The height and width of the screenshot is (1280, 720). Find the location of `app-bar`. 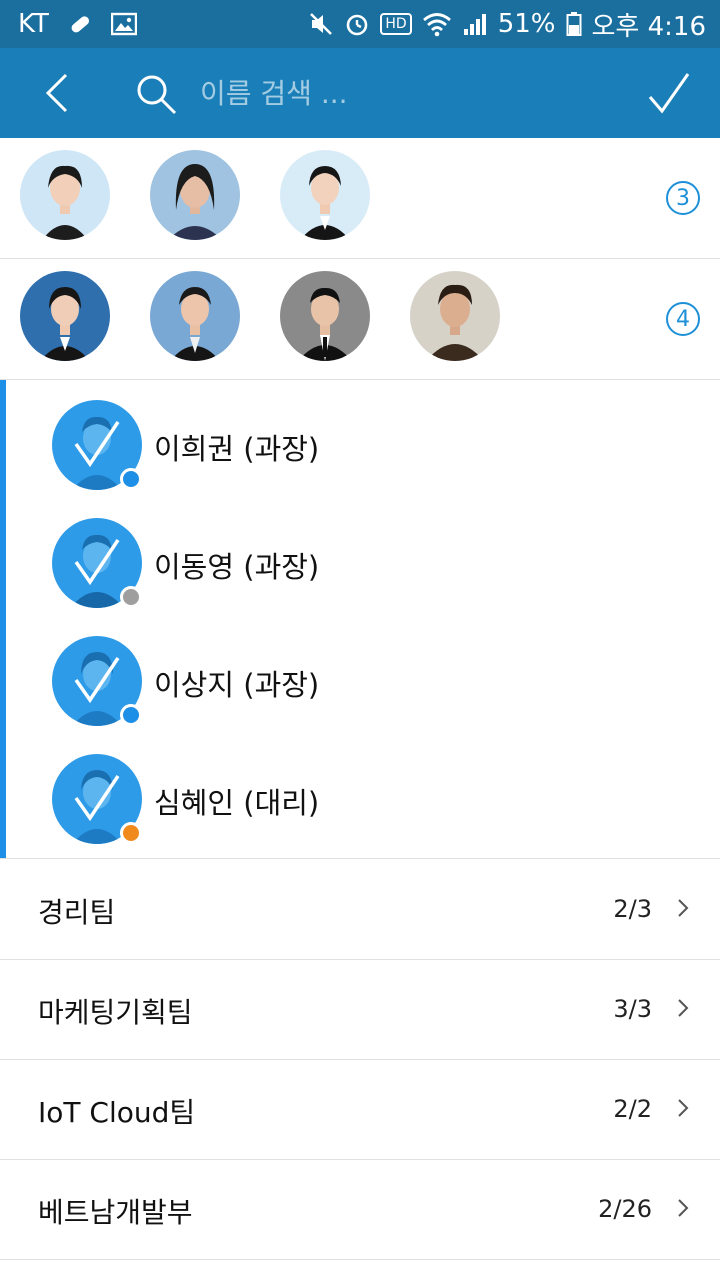

app-bar is located at coordinates (360, 93).